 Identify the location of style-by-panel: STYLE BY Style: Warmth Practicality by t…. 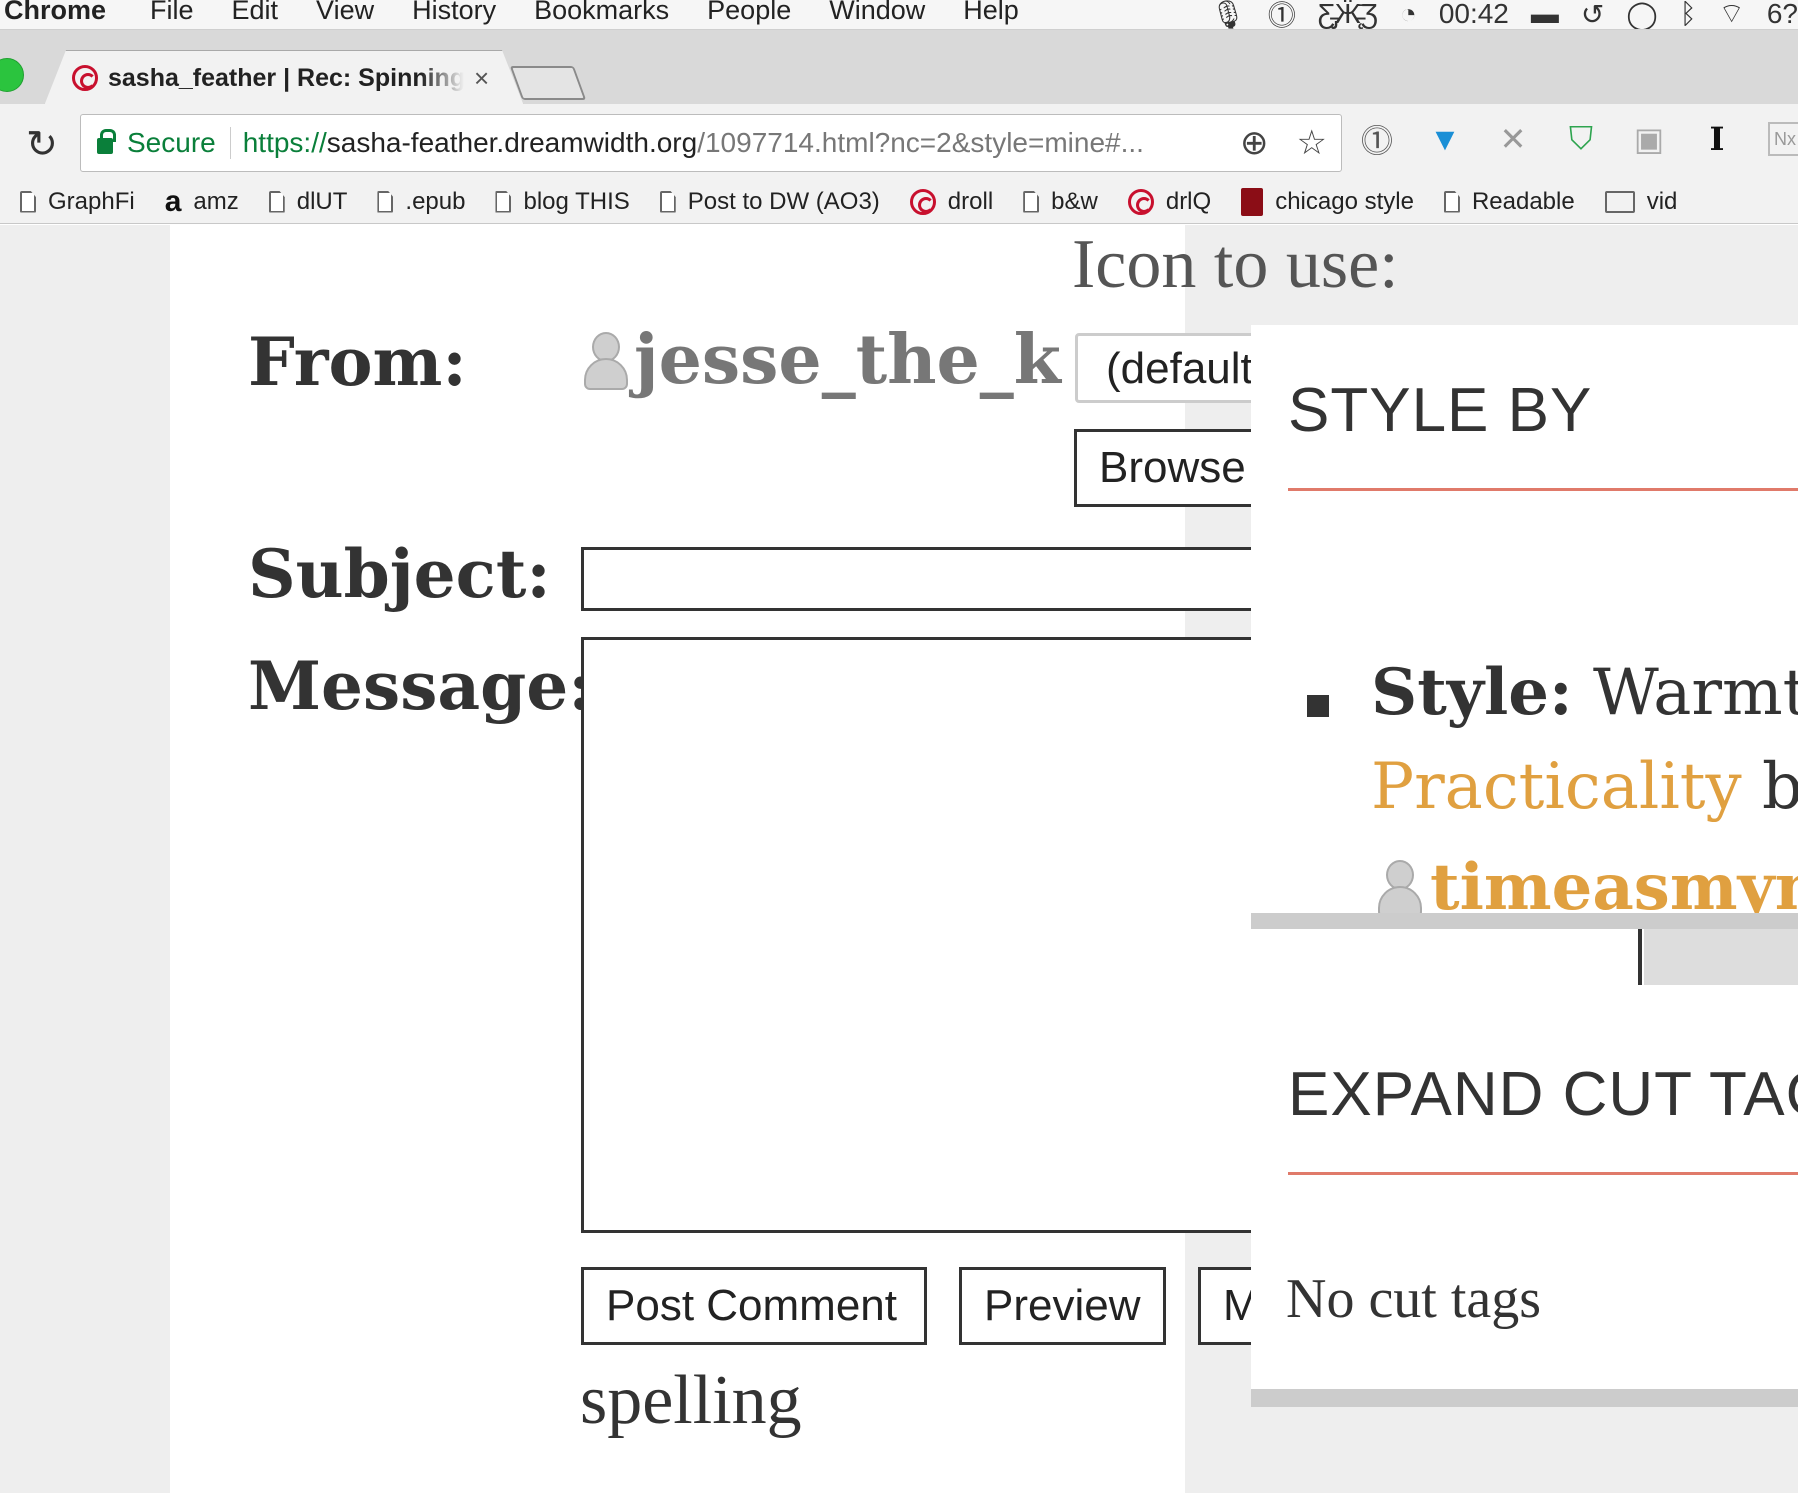
(1524, 636).